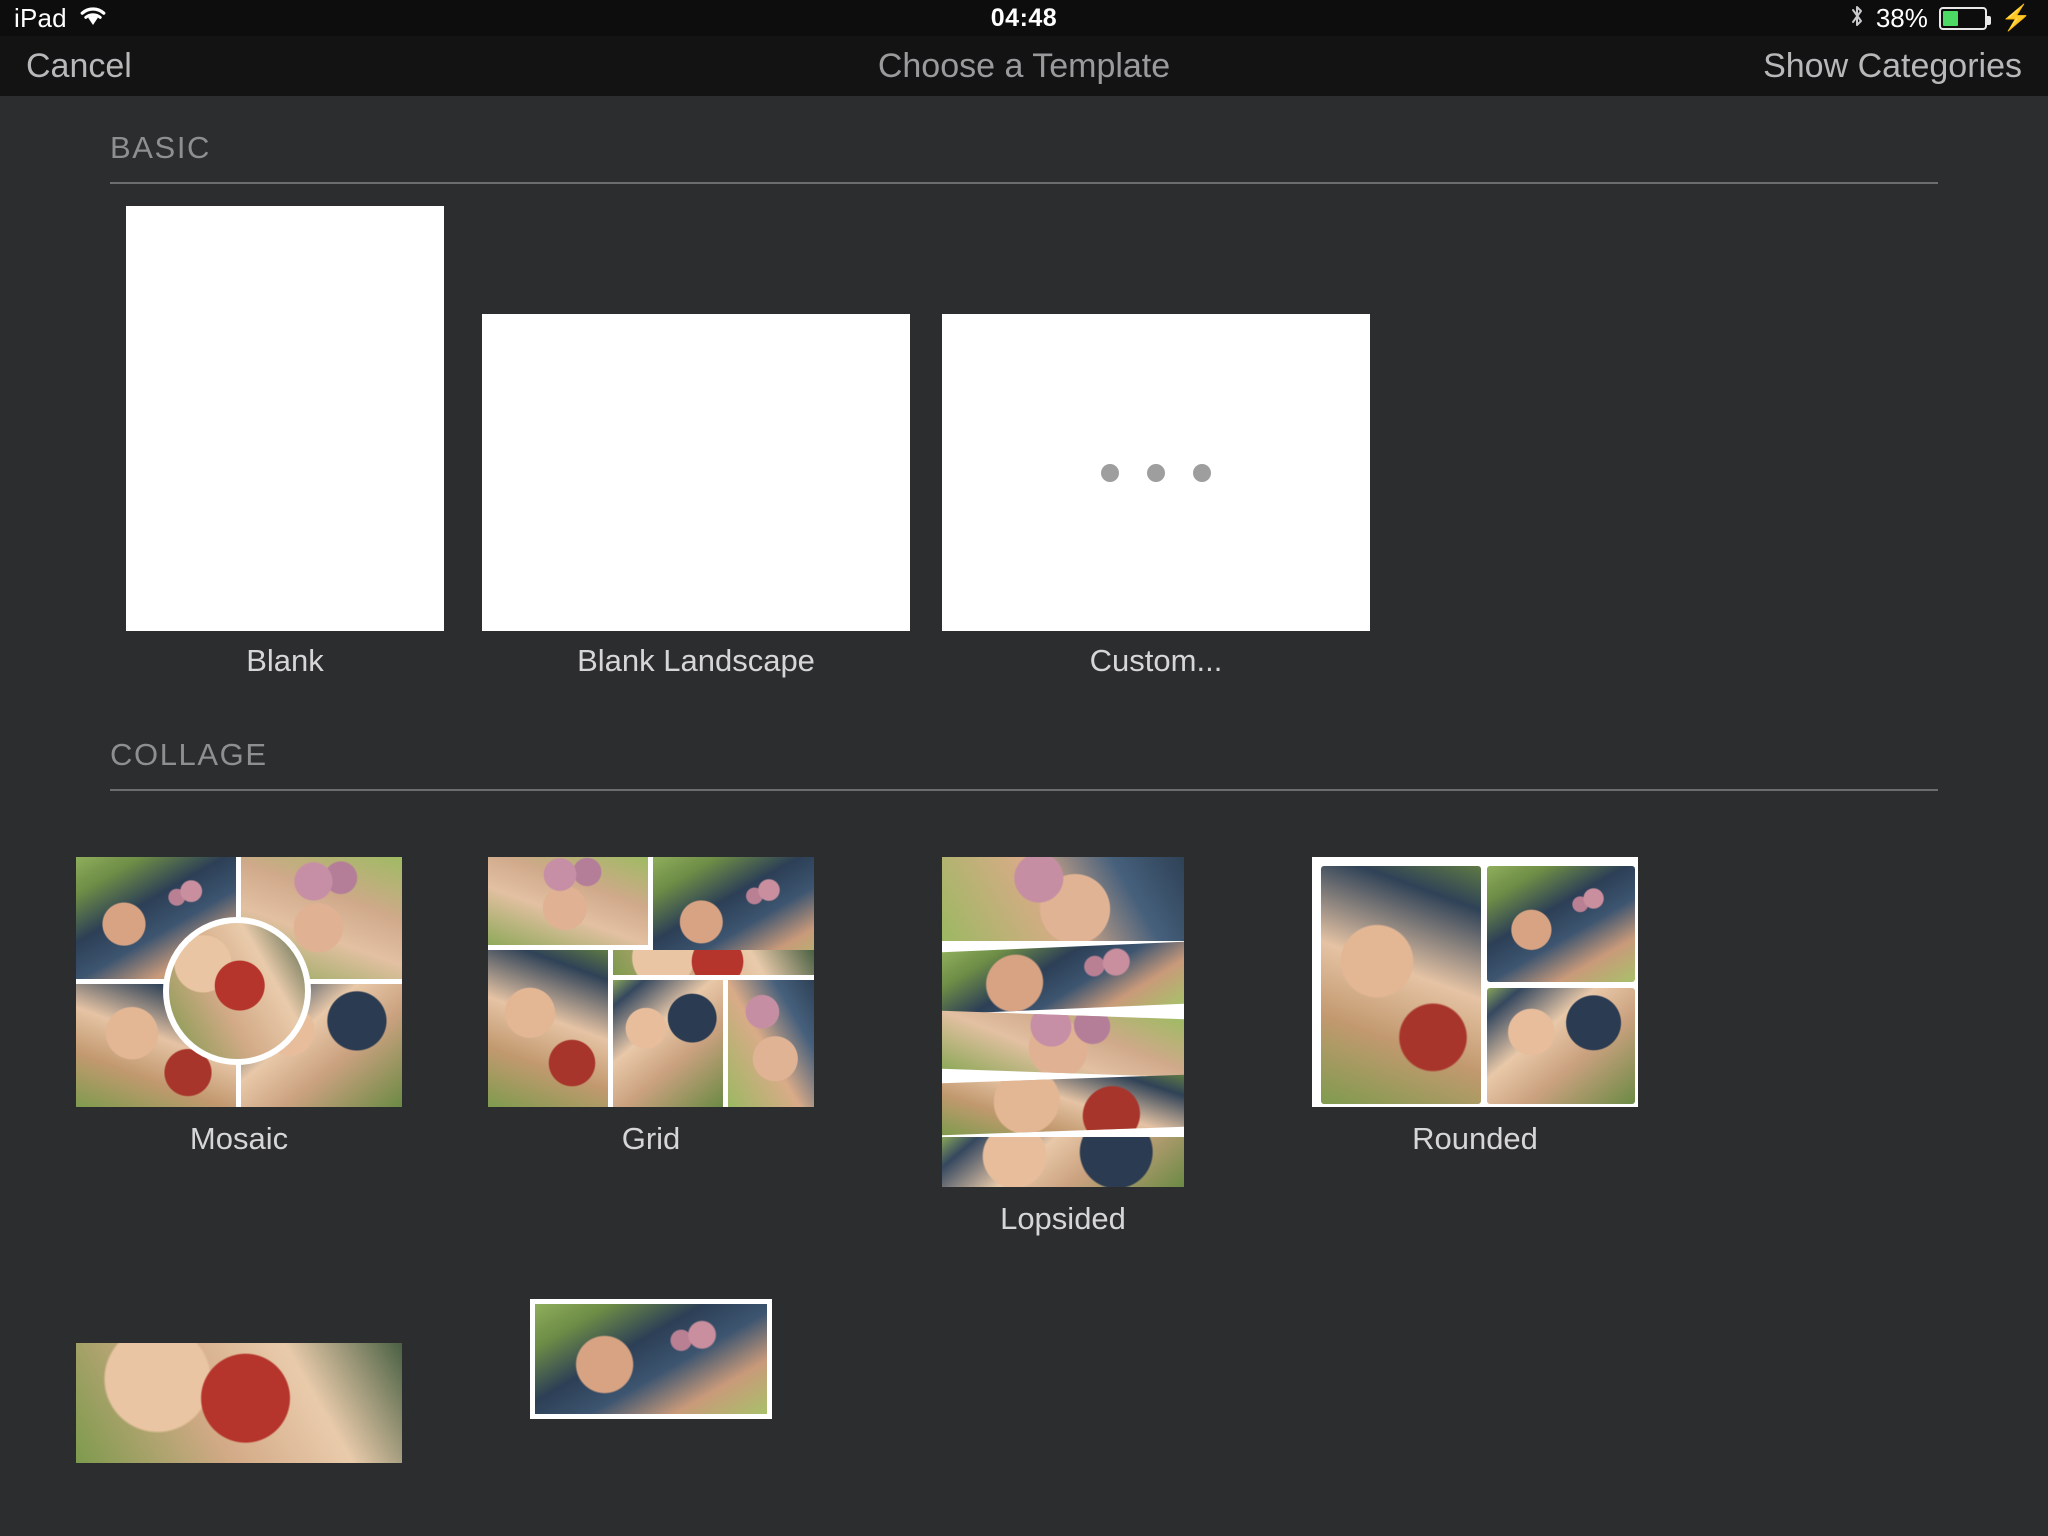 The width and height of the screenshot is (2048, 1536). Describe the element at coordinates (1892, 66) in the screenshot. I see `show-categories-button: Show Categories` at that location.